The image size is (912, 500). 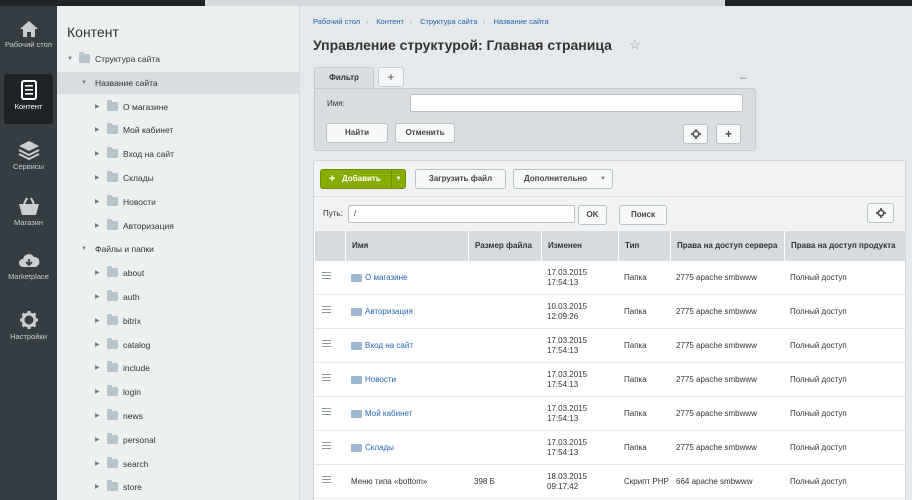 I want to click on column-header-product-rights: Права на доступ продукта, so click(x=844, y=246).